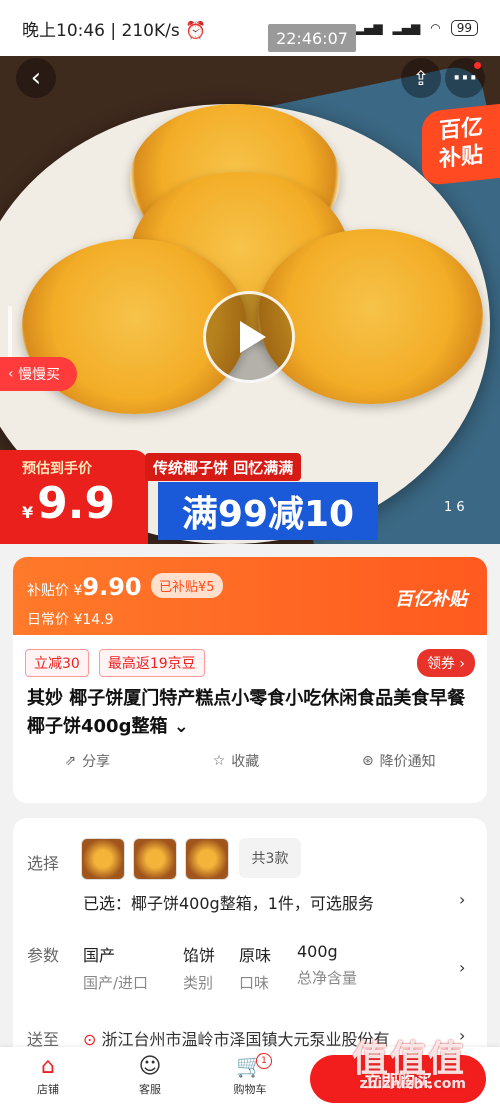  What do you see at coordinates (43, 955) in the screenshot?
I see `params-label: 参数` at bounding box center [43, 955].